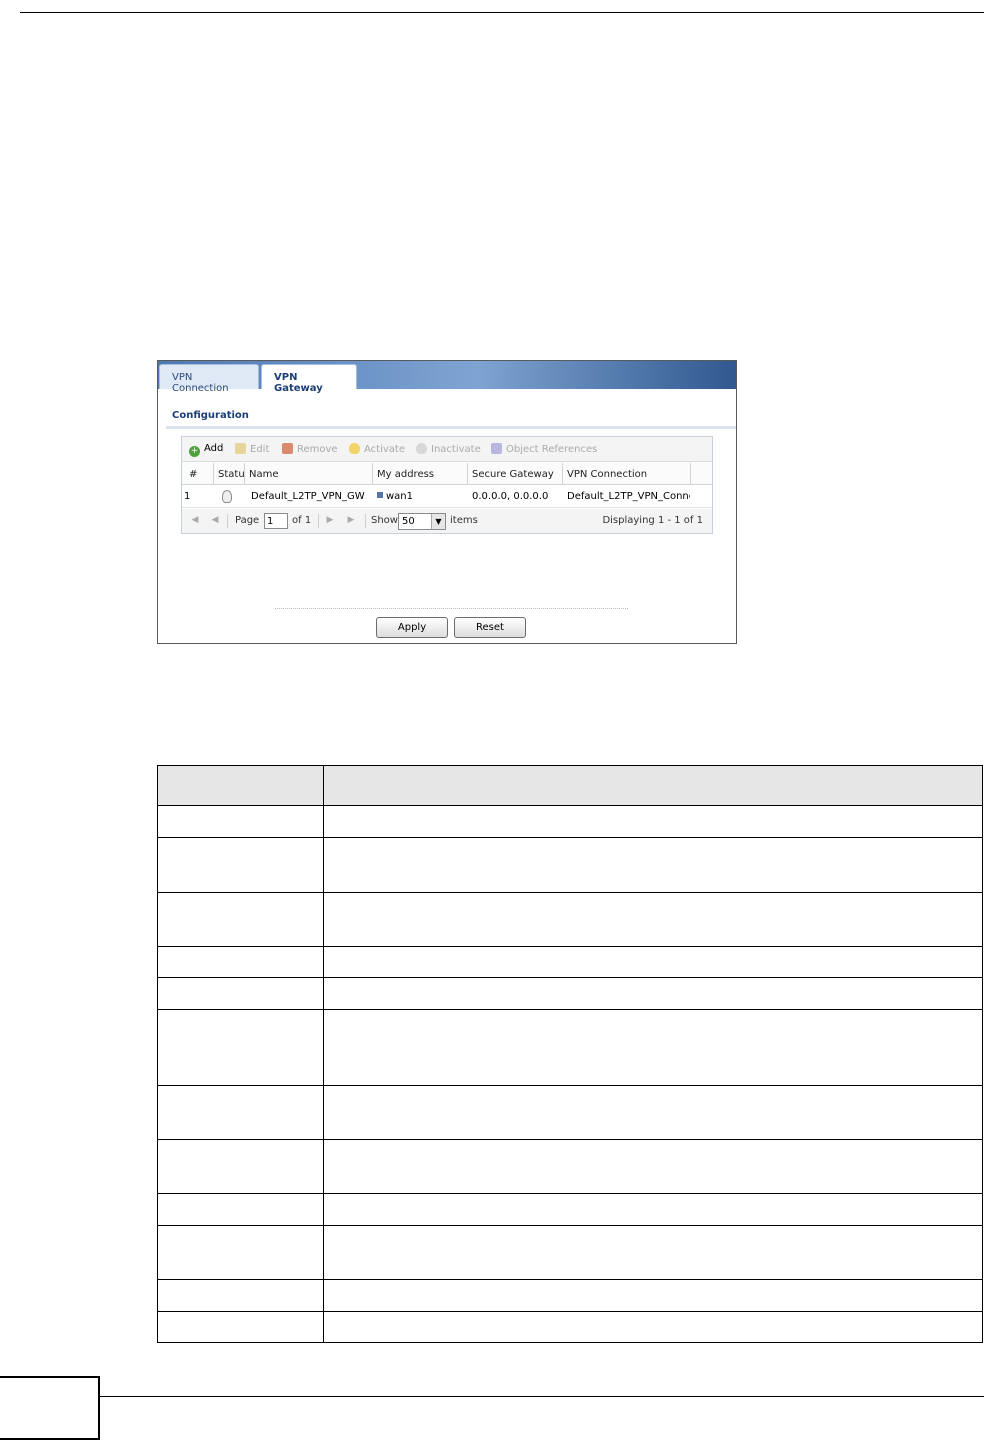 The width and height of the screenshot is (984, 1440). What do you see at coordinates (496, 448) in the screenshot?
I see `object-references-icon` at bounding box center [496, 448].